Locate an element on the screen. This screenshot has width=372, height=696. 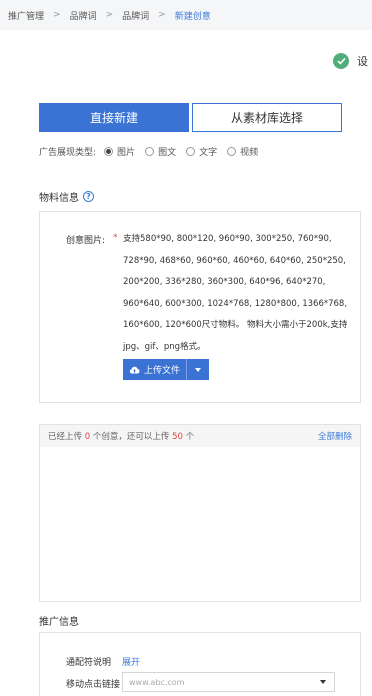
radio-video: 视频 is located at coordinates (242, 151).